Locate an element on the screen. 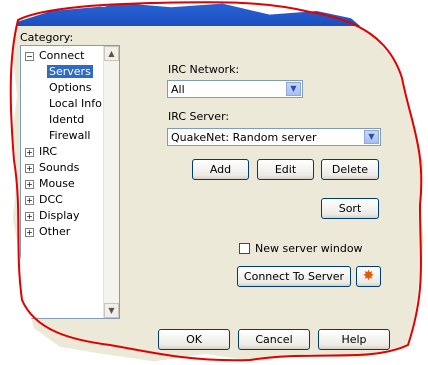  title-bar: mIRC Options is located at coordinates (216, 13).